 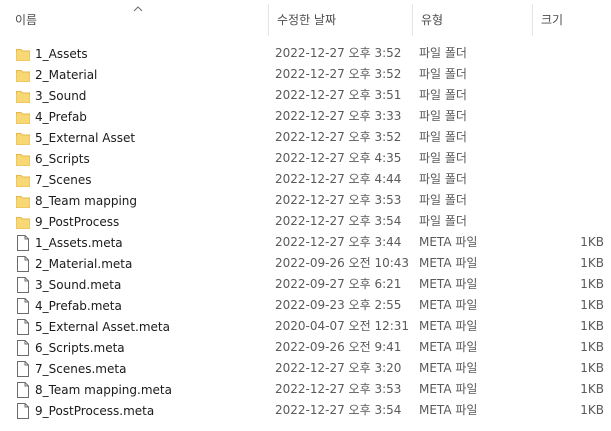 I want to click on item-name: 5_External Asset.meta, so click(x=102, y=327).